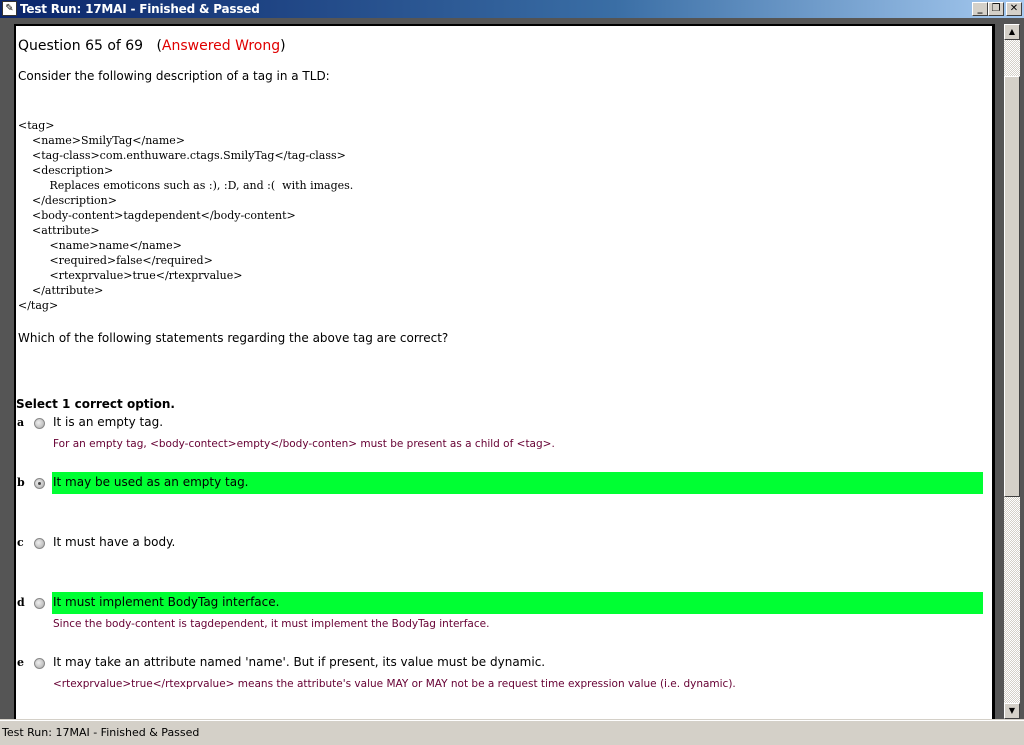 The image size is (1024, 745). What do you see at coordinates (980, 9) in the screenshot?
I see `minimize-button: _` at bounding box center [980, 9].